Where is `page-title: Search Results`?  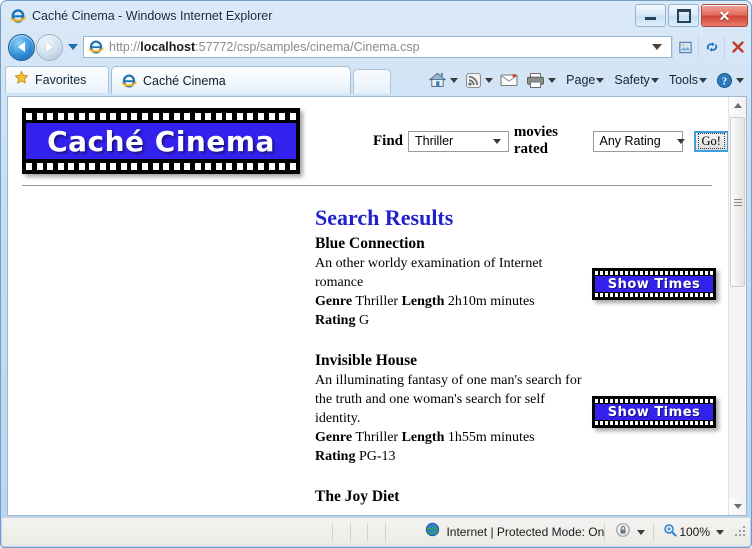
page-title: Search Results is located at coordinates (384, 217).